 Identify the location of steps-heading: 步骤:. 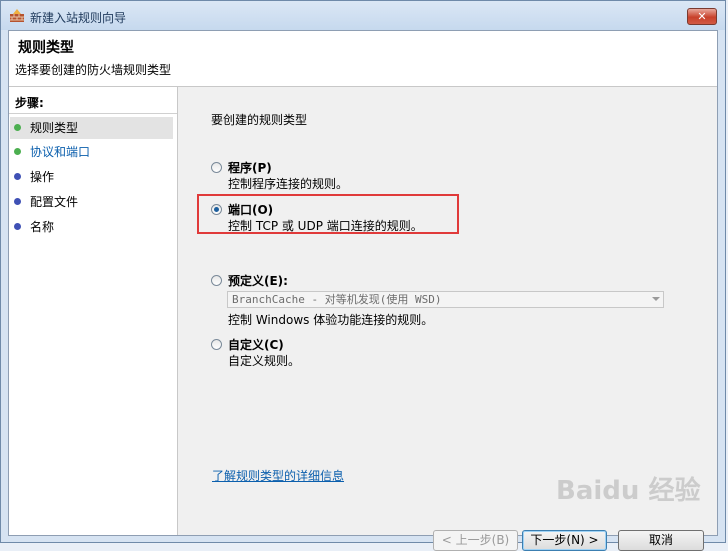
(29, 103).